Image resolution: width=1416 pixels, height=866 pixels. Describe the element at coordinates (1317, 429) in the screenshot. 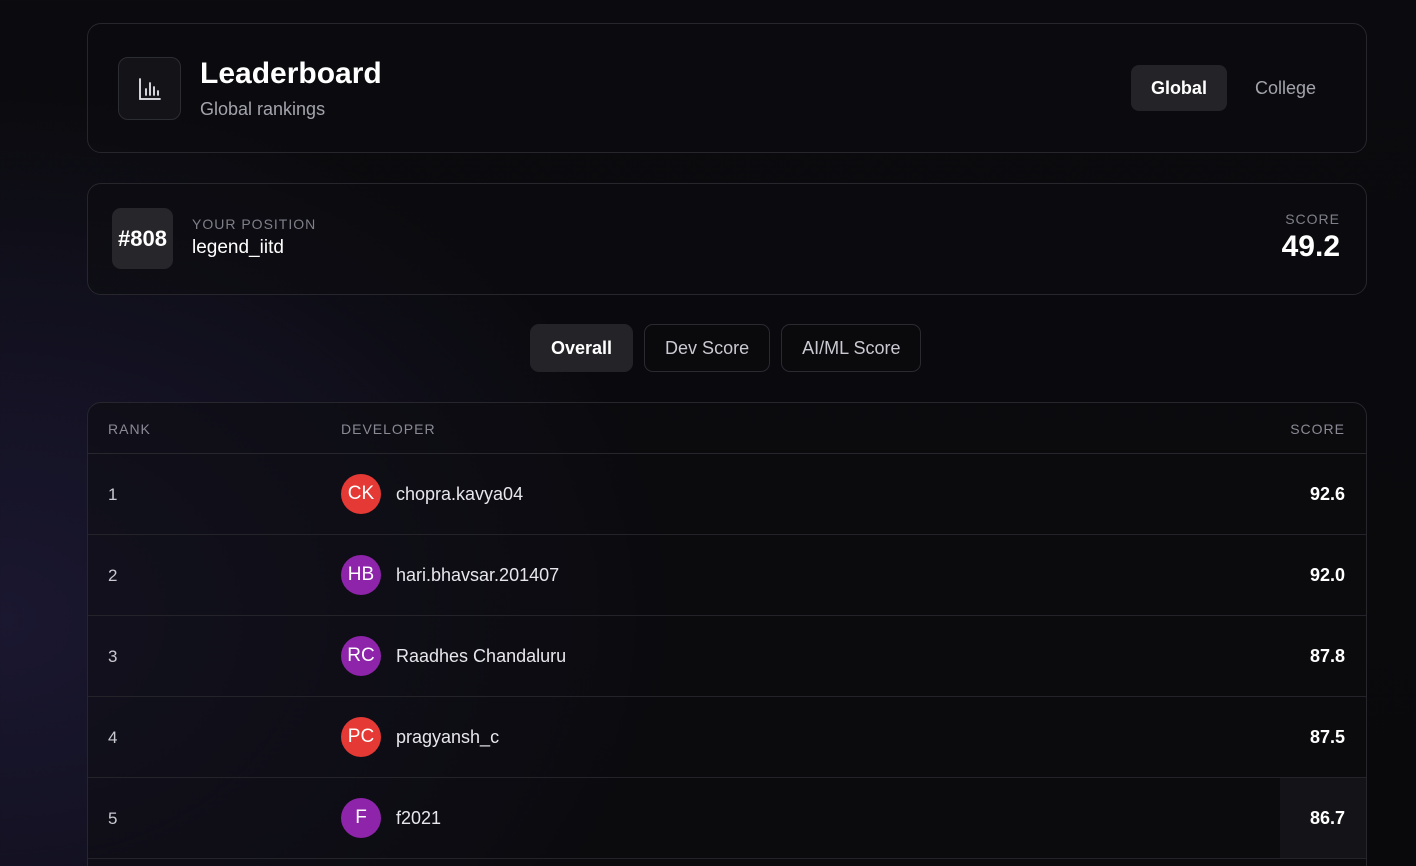

I see `column-header-score: SCORE` at that location.